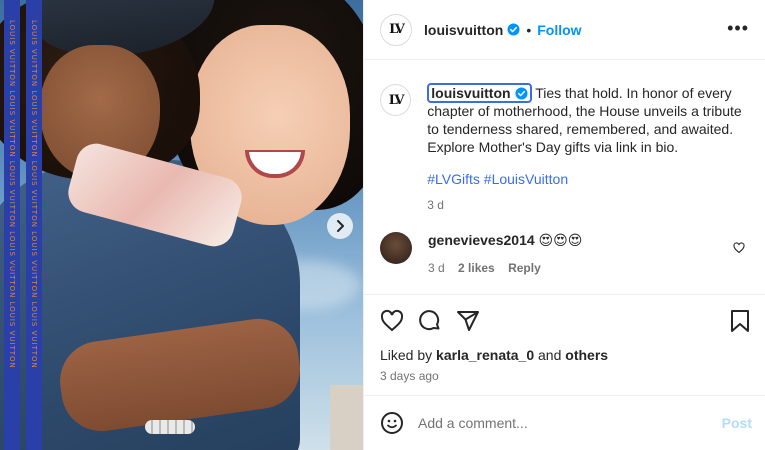  I want to click on comment-reply-button: Reply, so click(524, 268).